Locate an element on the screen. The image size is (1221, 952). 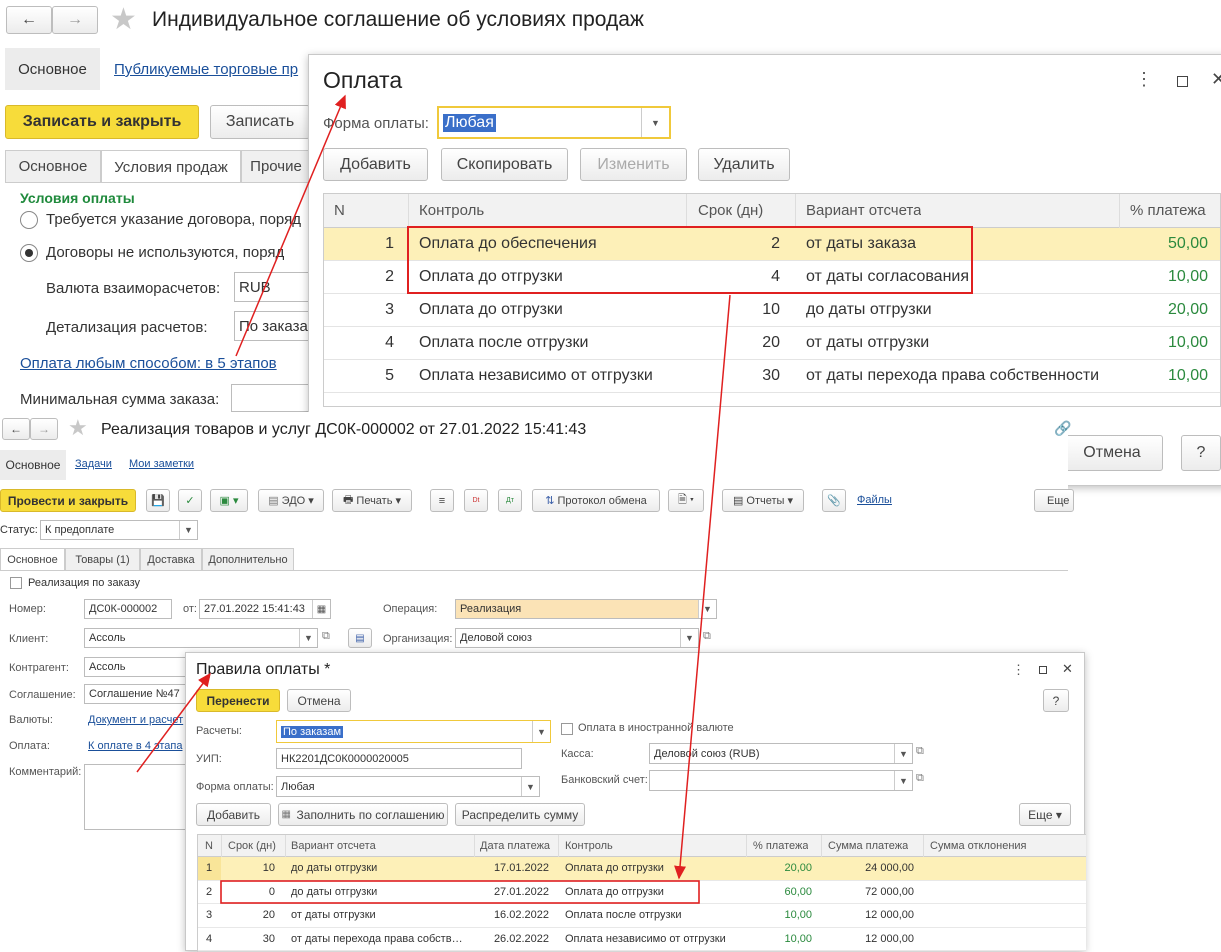
calendar-icon: ▦ is located at coordinates (321, 609).